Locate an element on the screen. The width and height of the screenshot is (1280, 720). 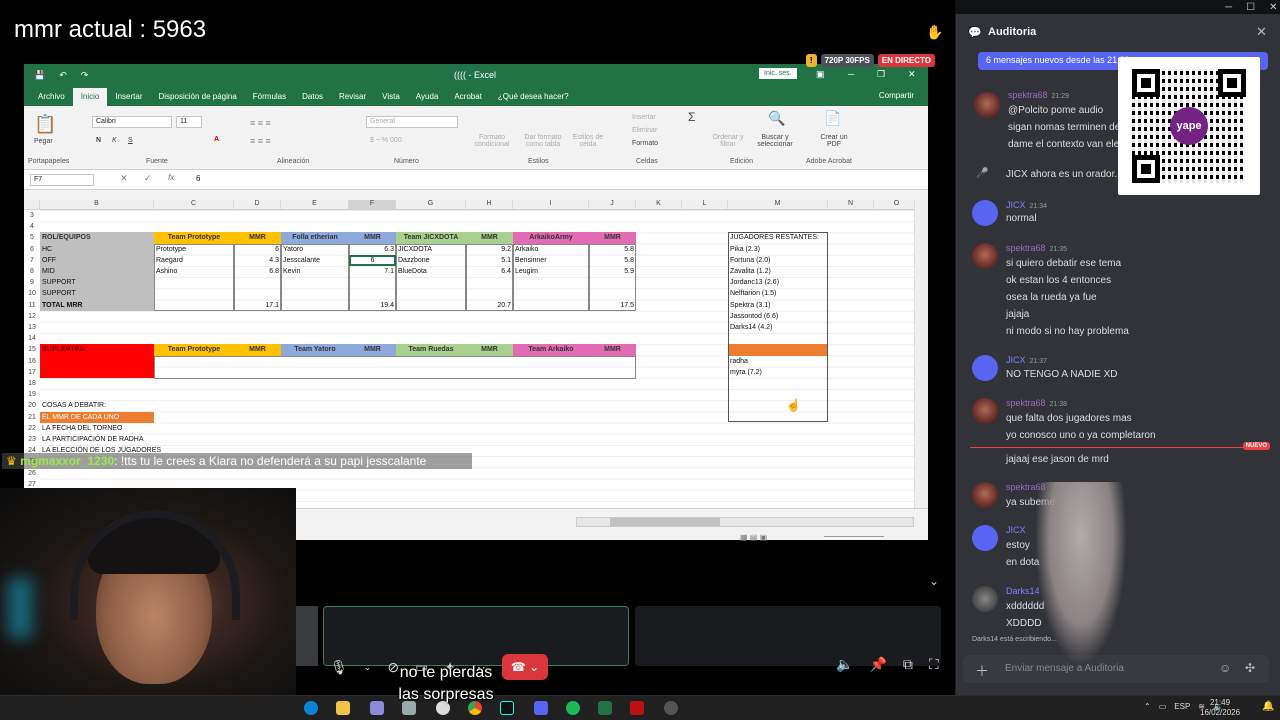
row-header: 10 is located at coordinates (32, 293).